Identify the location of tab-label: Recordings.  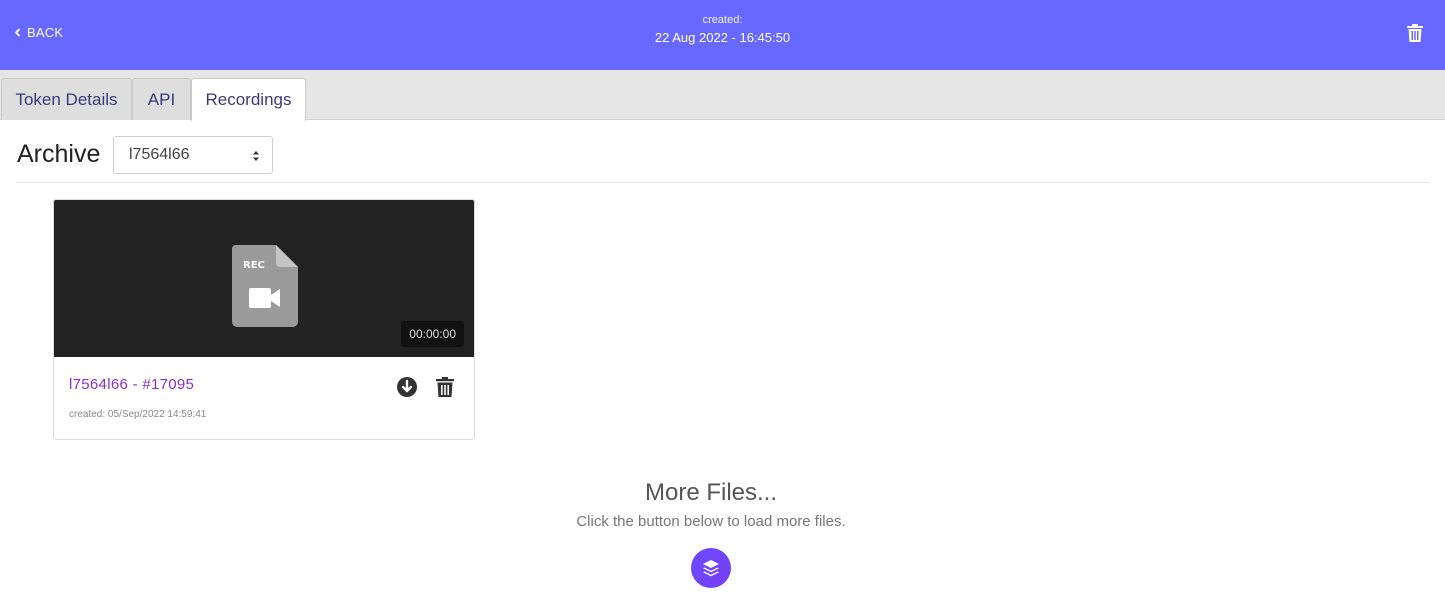
(248, 99).